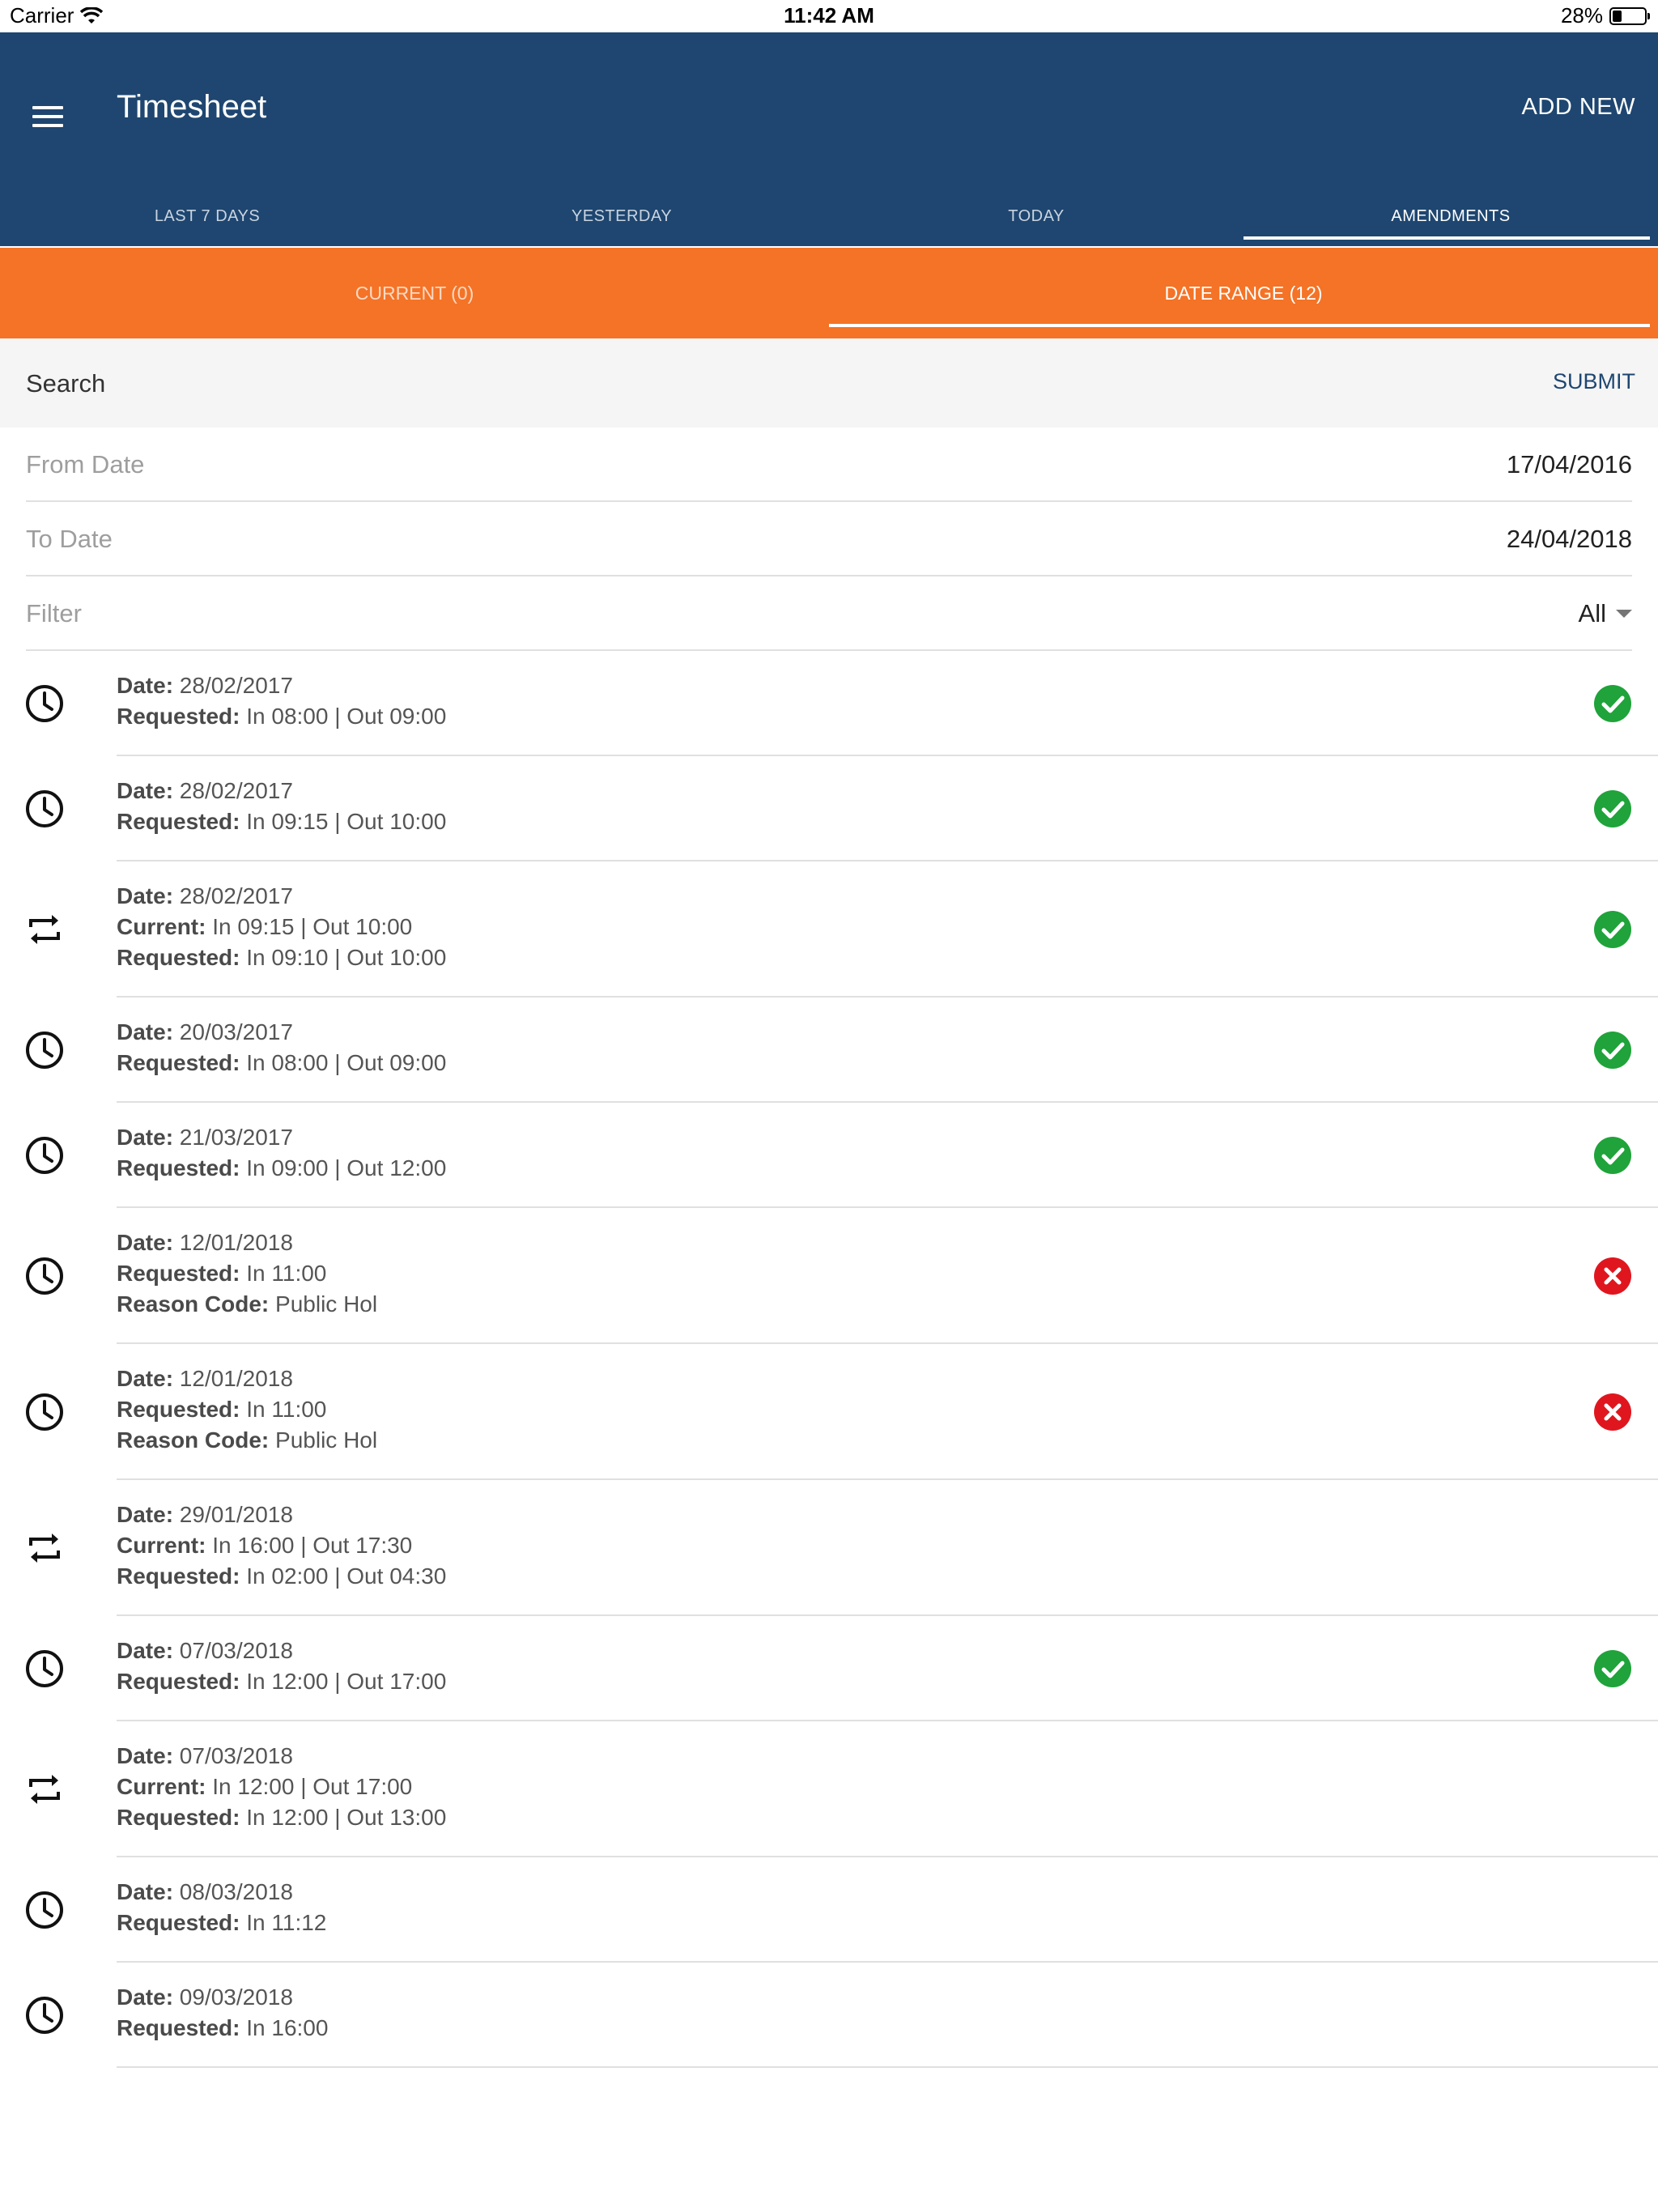 The width and height of the screenshot is (1658, 2212). I want to click on detail-value: In 12:00 | Out 17:00, so click(346, 1681).